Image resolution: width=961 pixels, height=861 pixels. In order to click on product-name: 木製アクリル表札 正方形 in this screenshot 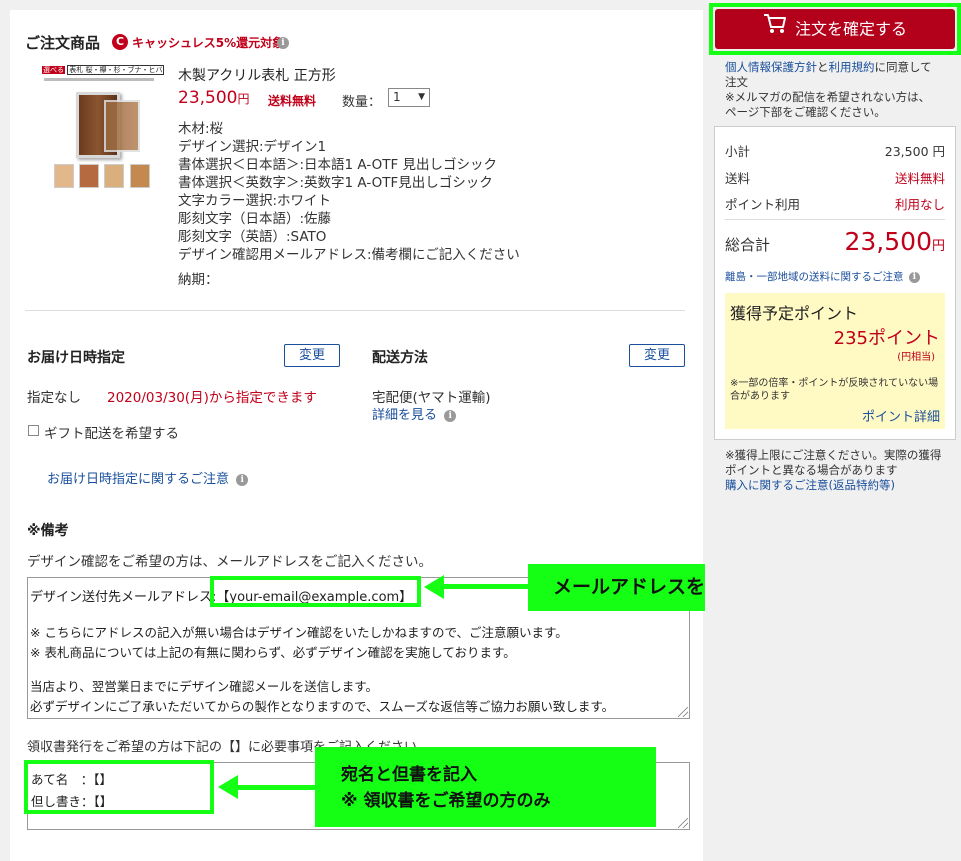, I will do `click(257, 76)`.